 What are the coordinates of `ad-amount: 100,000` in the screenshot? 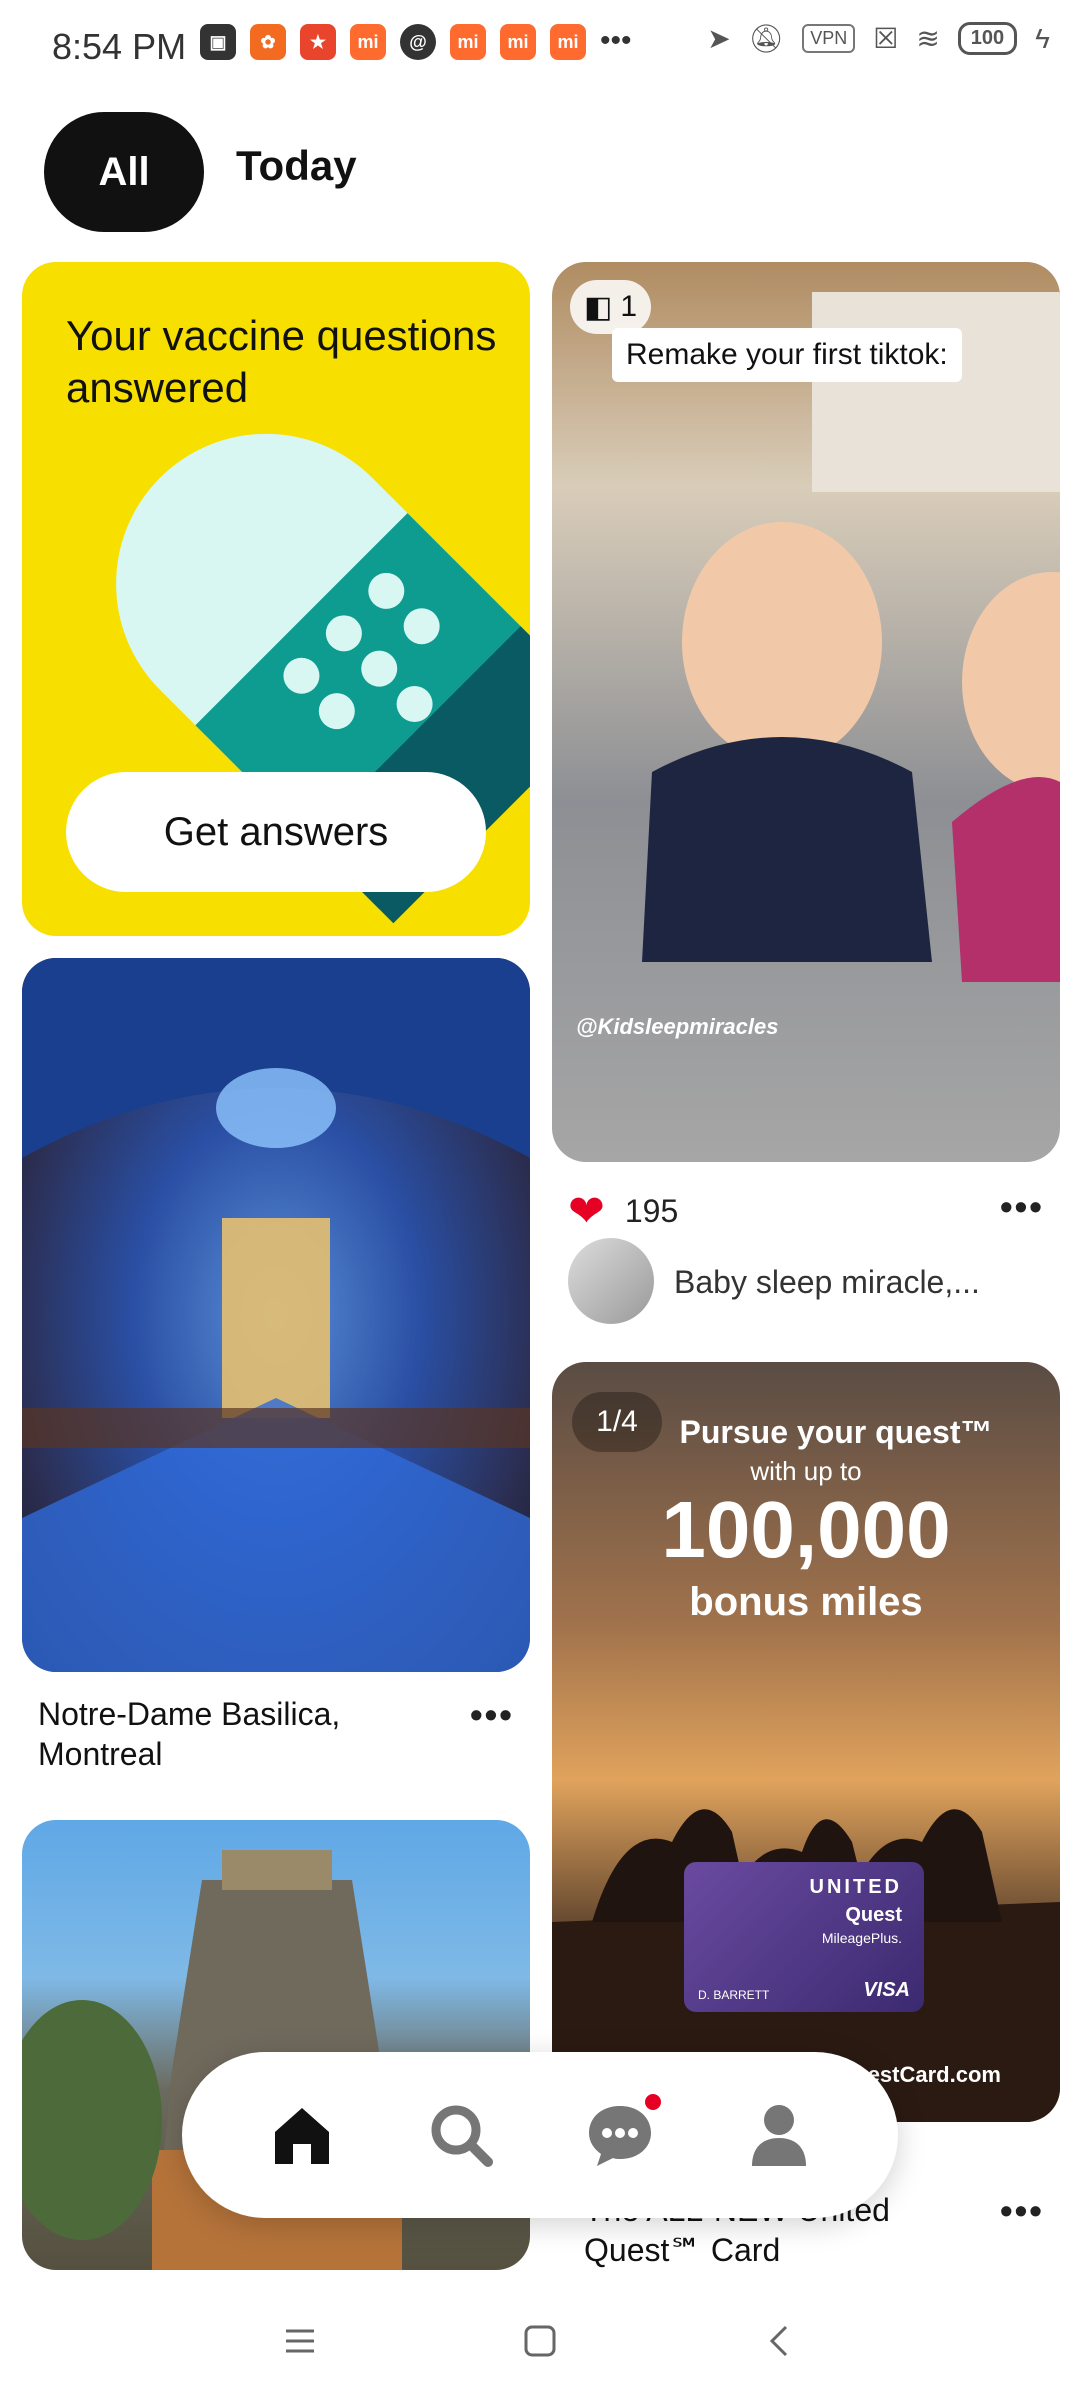 It's located at (806, 1529).